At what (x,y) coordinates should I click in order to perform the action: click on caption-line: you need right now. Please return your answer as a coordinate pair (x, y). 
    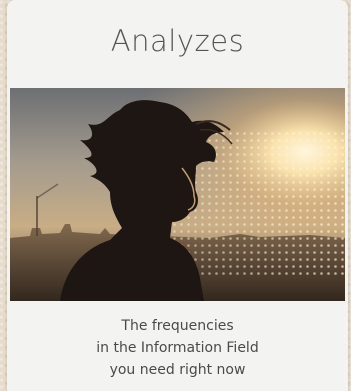
    Looking at the image, I should click on (177, 370).